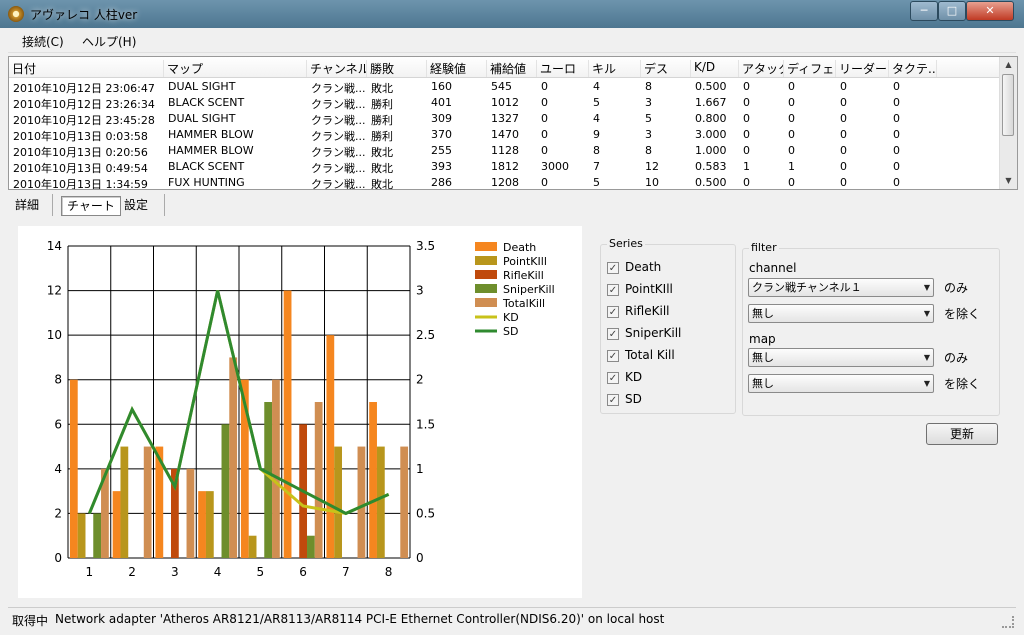  Describe the element at coordinates (555, 166) in the screenshot. I see `table-cell: 3000` at that location.